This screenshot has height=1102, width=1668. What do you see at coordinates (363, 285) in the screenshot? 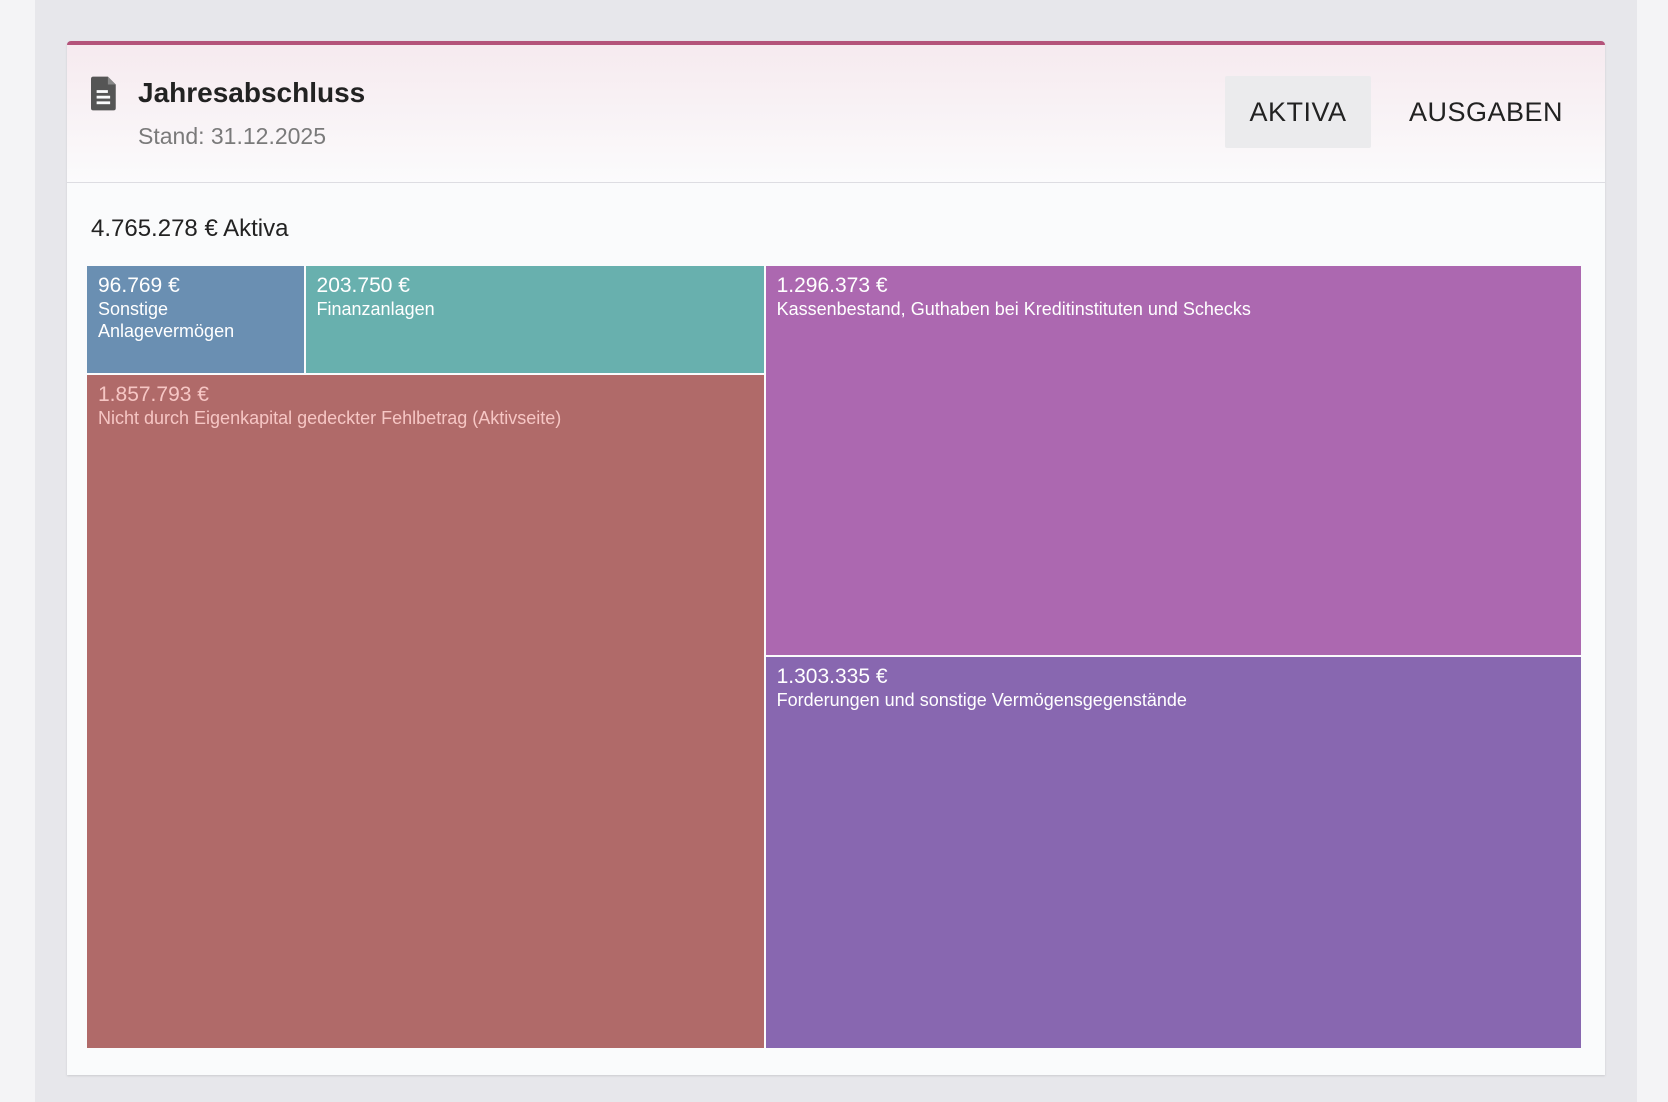
I see `tile-value: 203.750 €` at bounding box center [363, 285].